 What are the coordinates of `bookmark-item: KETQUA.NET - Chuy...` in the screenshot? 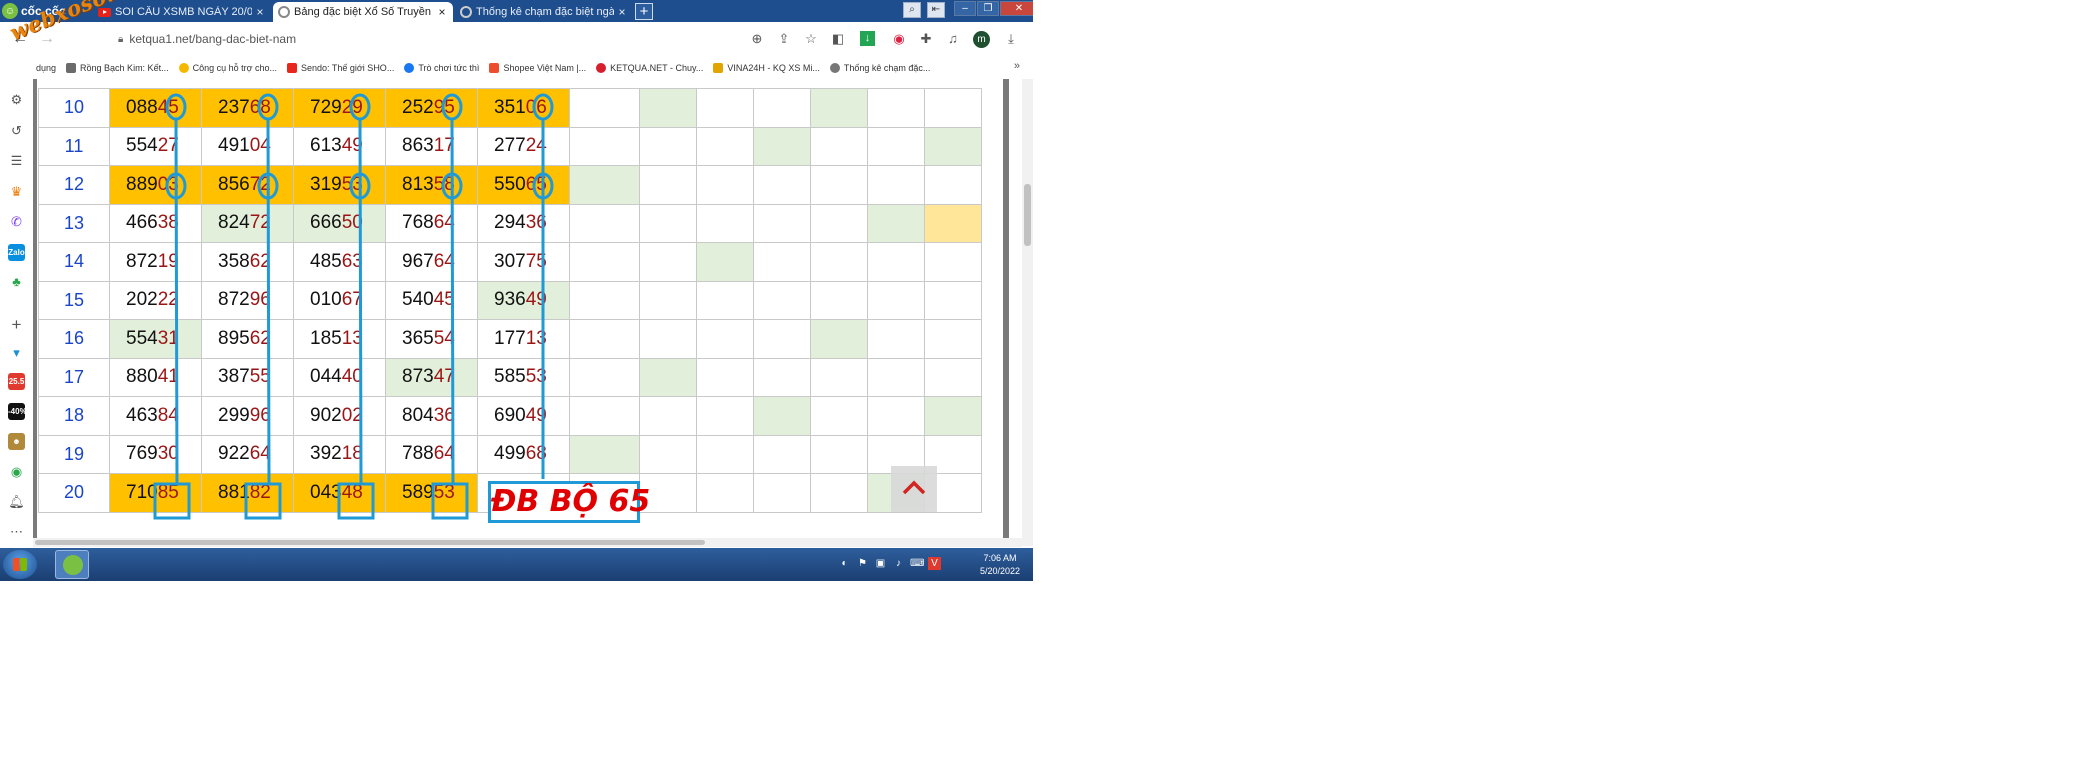 It's located at (649, 67).